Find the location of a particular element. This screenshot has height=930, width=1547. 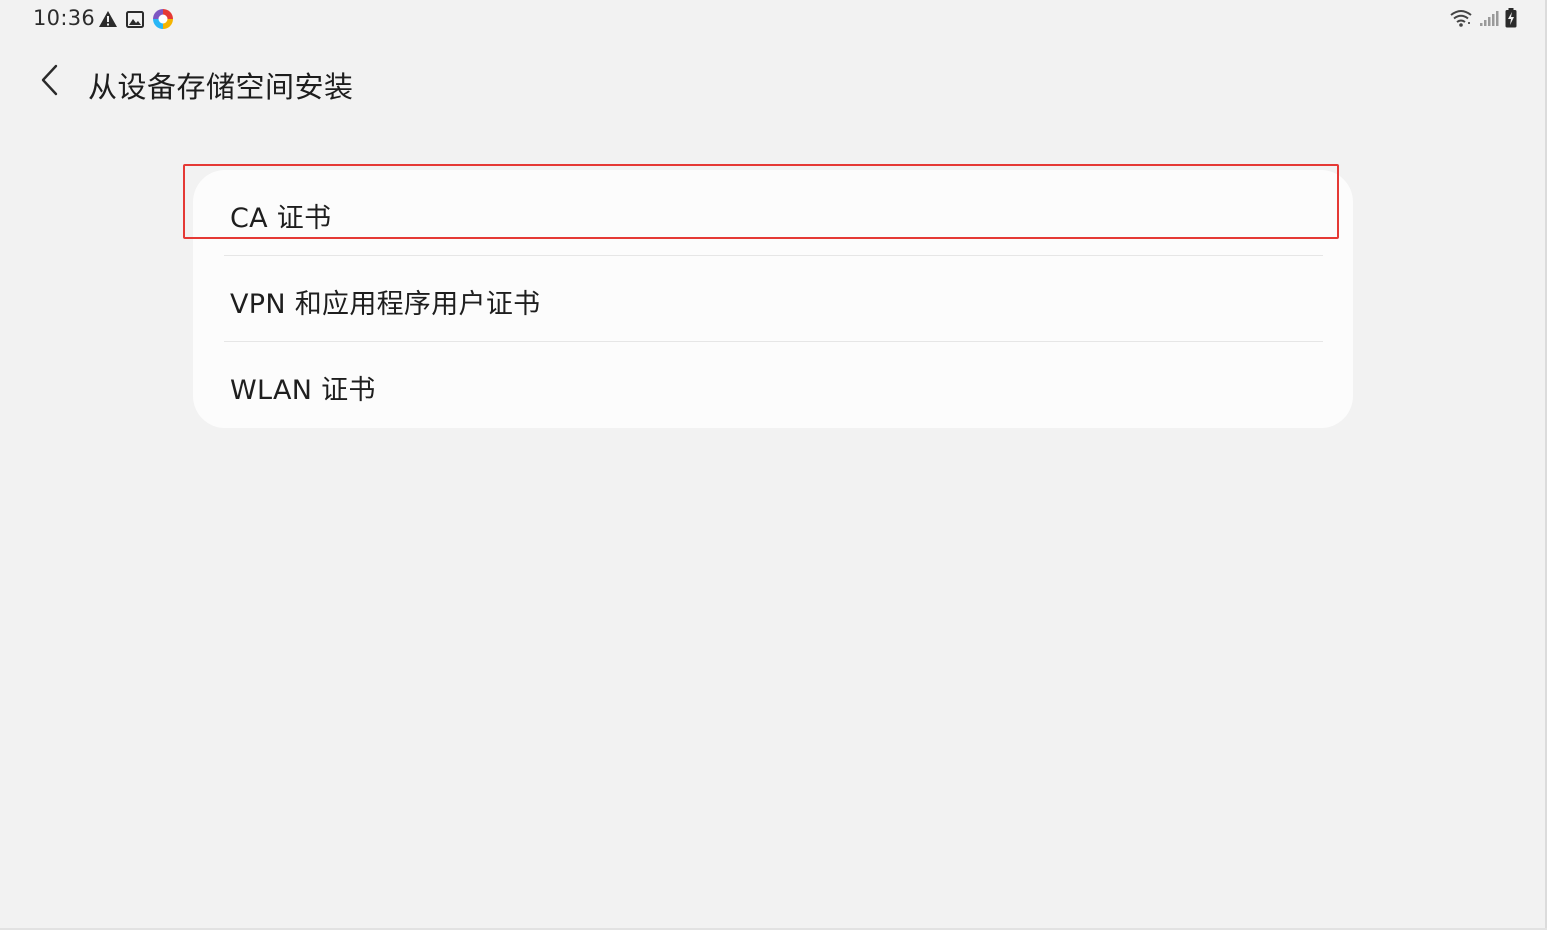

list-item-label: CA 证书 is located at coordinates (281, 218).